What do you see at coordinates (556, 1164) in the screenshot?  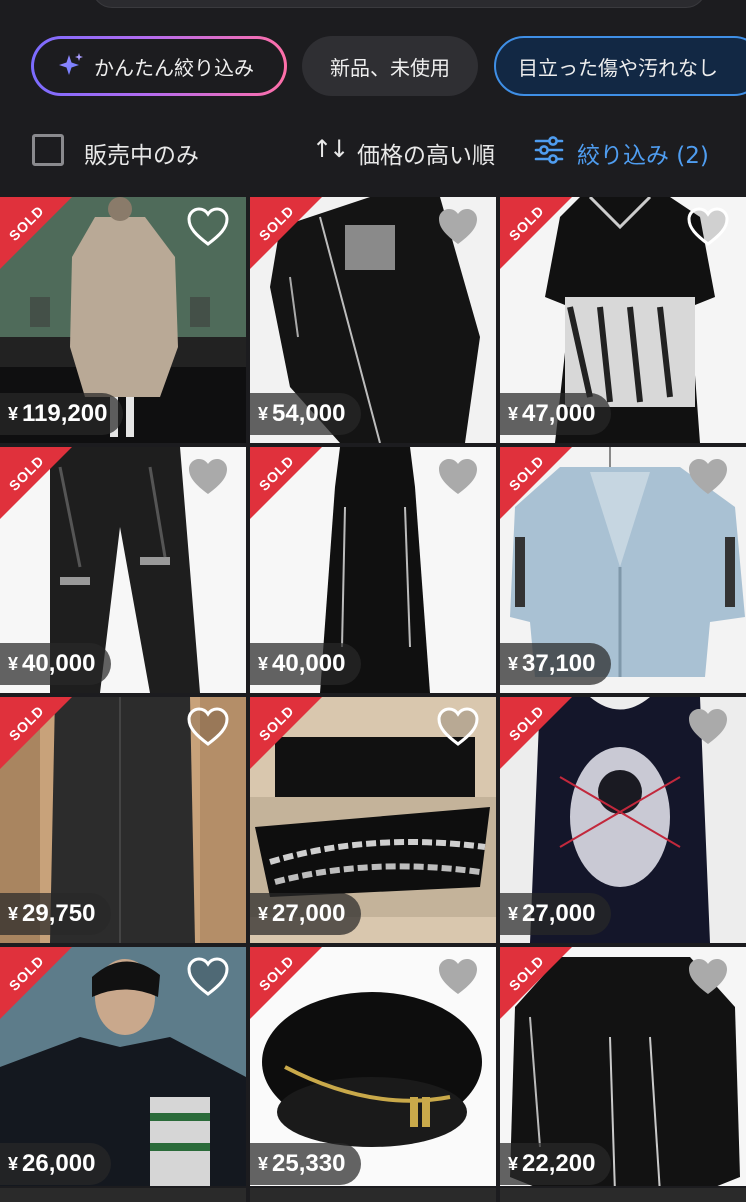 I see `price-tag: ¥22,200` at bounding box center [556, 1164].